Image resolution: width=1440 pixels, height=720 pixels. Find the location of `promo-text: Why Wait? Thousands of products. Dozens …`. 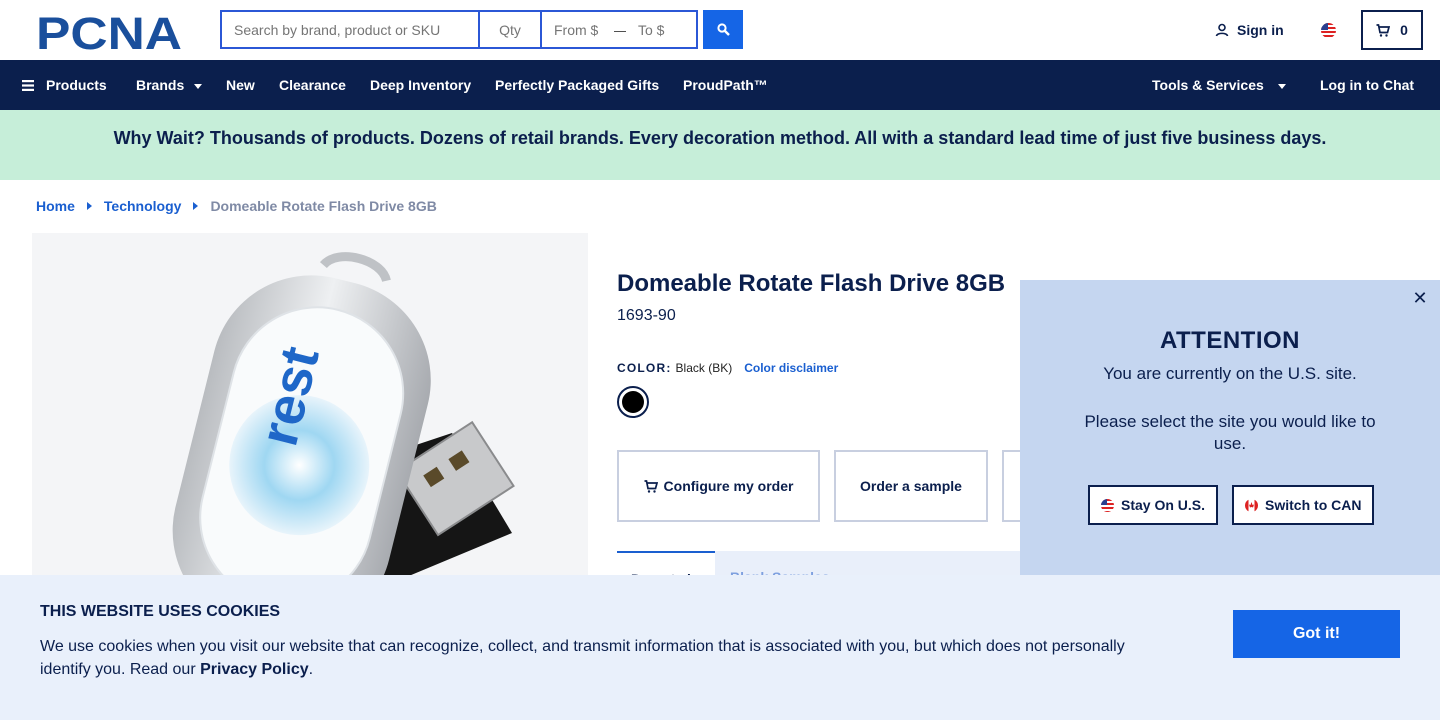

promo-text: Why Wait? Thousands of products. Dozens … is located at coordinates (720, 137).